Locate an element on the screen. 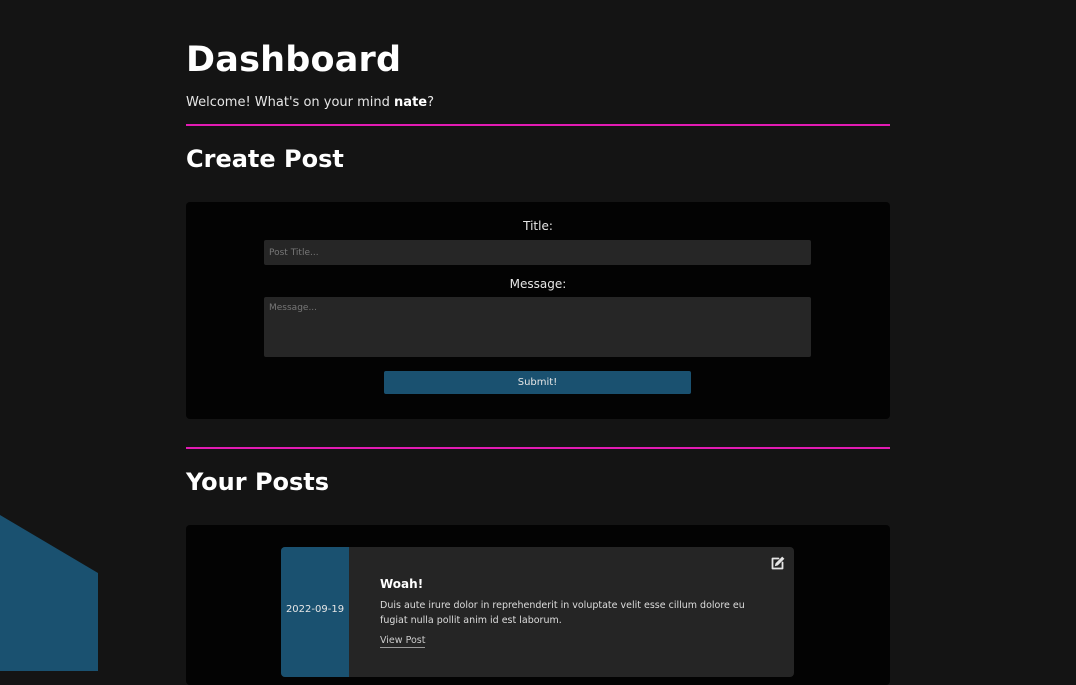 The image size is (1076, 685). page-title: Dashboard is located at coordinates (294, 60).